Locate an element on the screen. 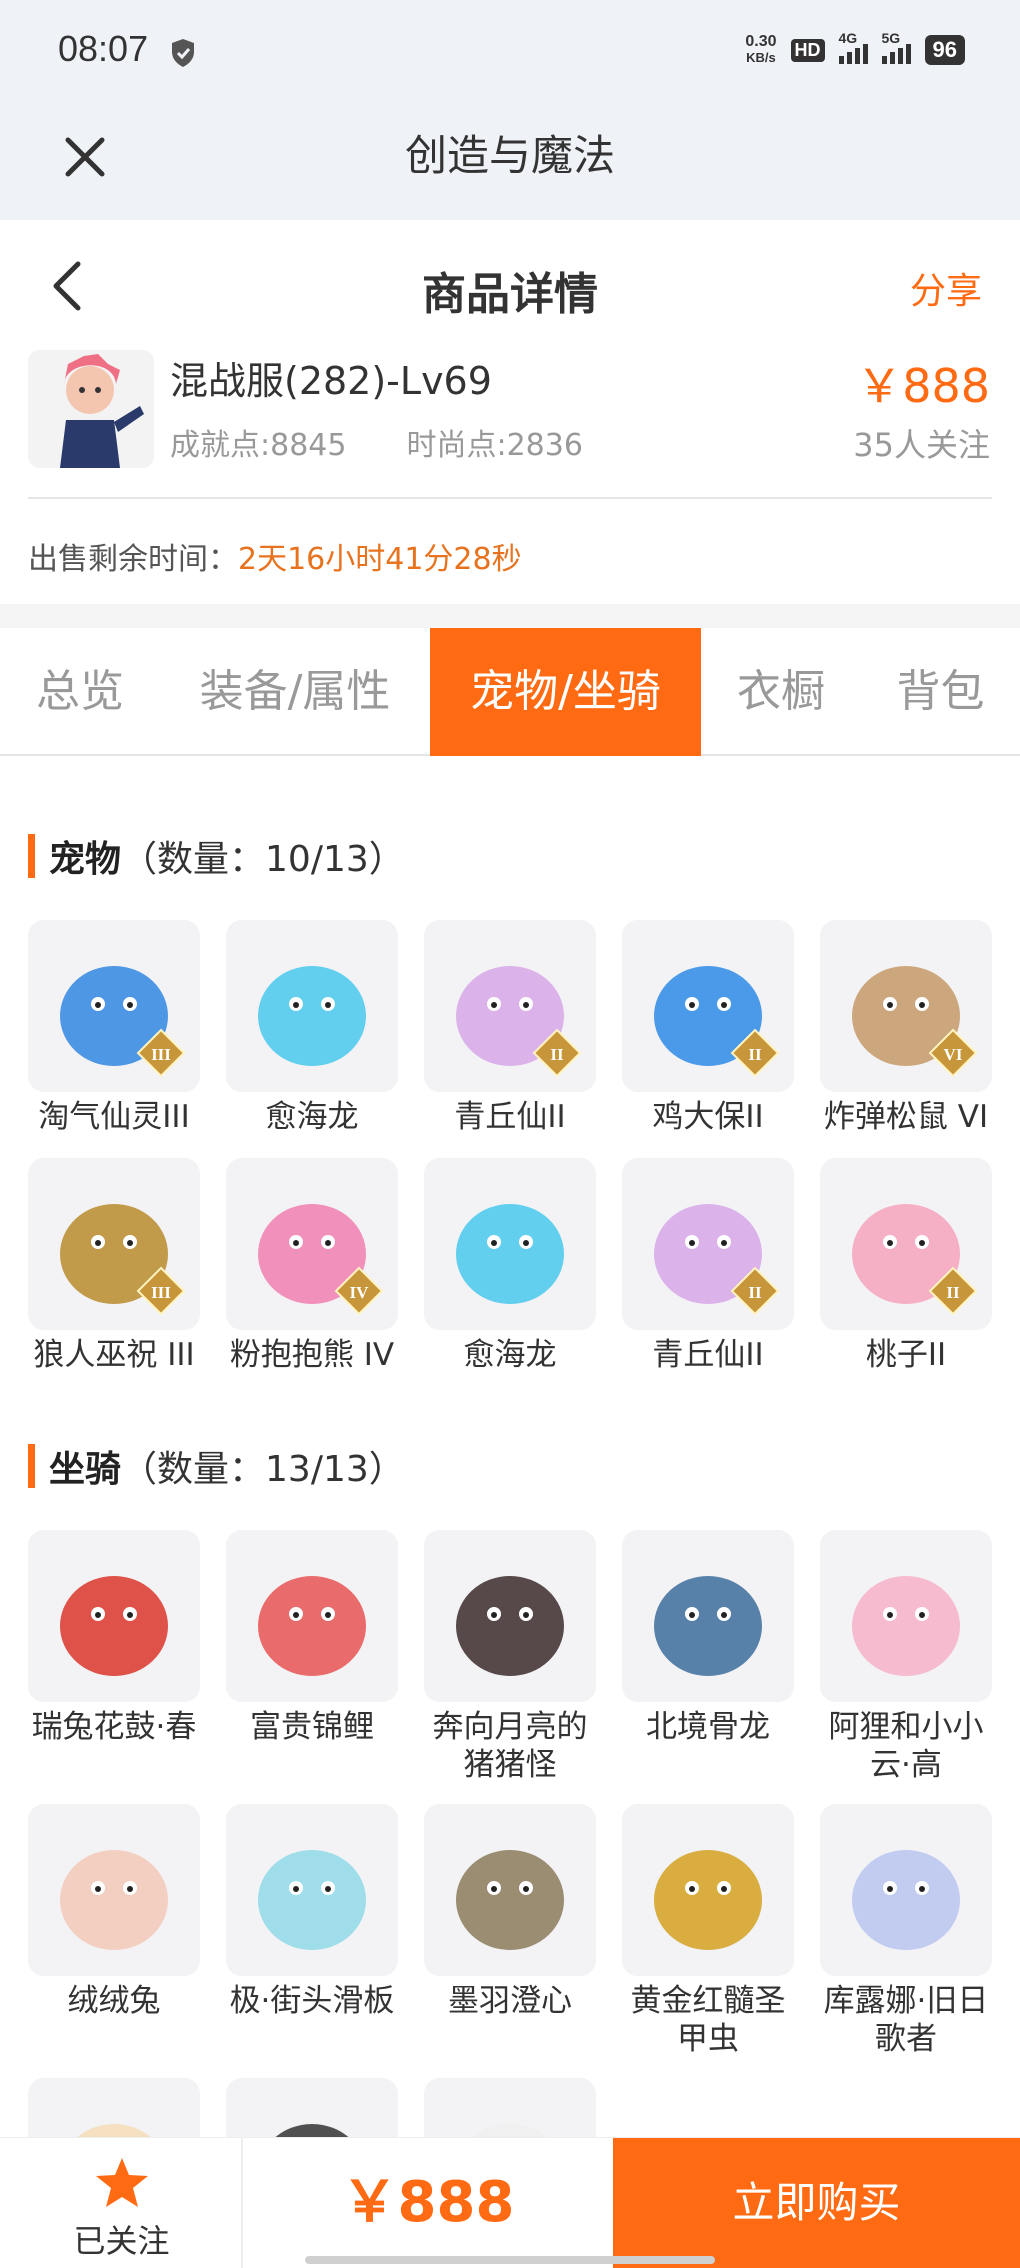 The image size is (1020, 2268). mount-item: 阿狸和小小云·高 is located at coordinates (906, 1657).